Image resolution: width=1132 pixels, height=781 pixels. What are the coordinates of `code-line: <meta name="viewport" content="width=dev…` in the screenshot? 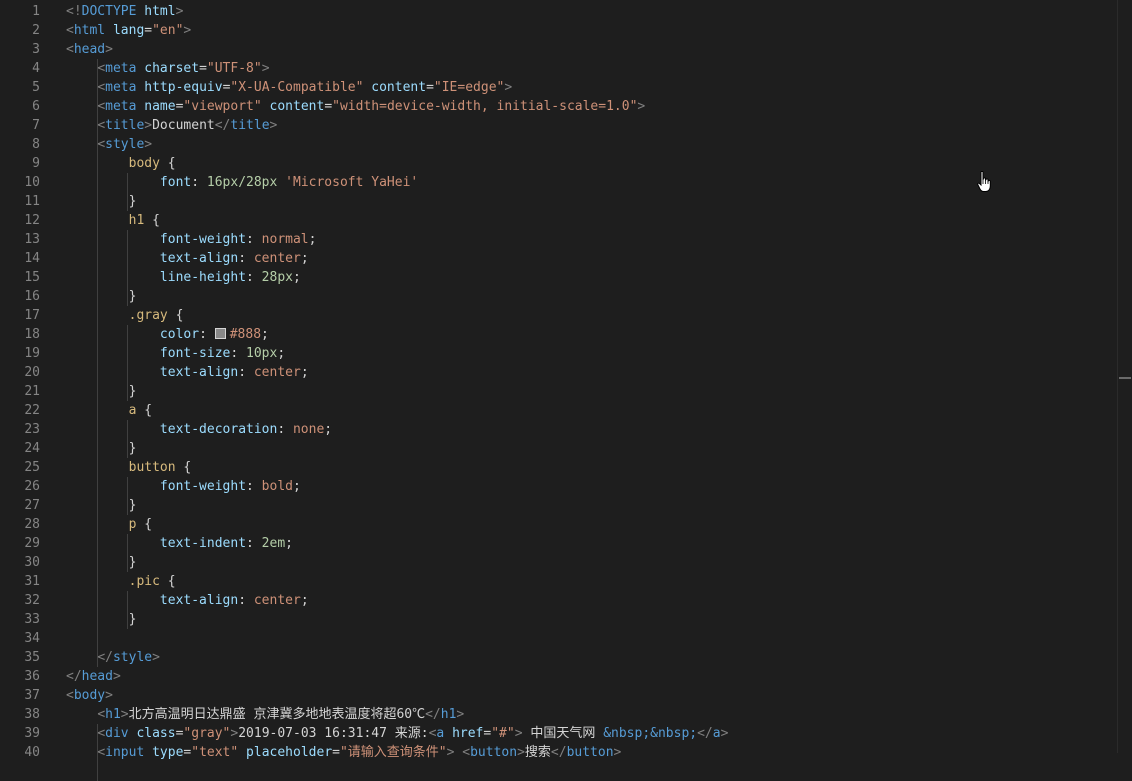 It's located at (355, 106).